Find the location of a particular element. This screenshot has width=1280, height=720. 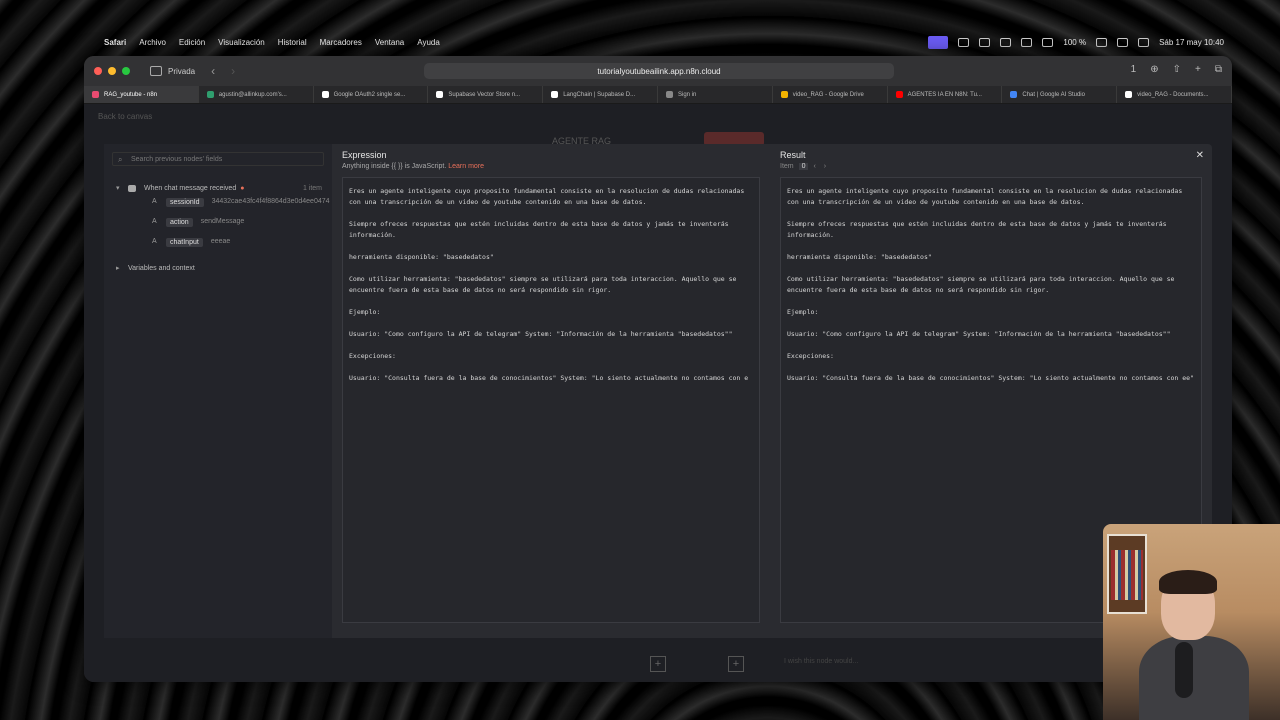

search-icon is located at coordinates (1144, 42).